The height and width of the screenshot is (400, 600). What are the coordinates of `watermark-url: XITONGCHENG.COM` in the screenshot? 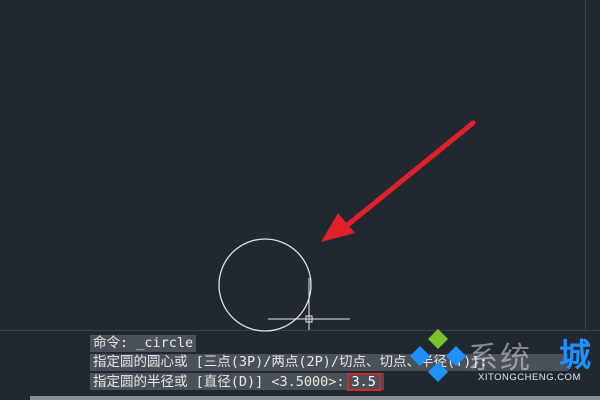 It's located at (529, 377).